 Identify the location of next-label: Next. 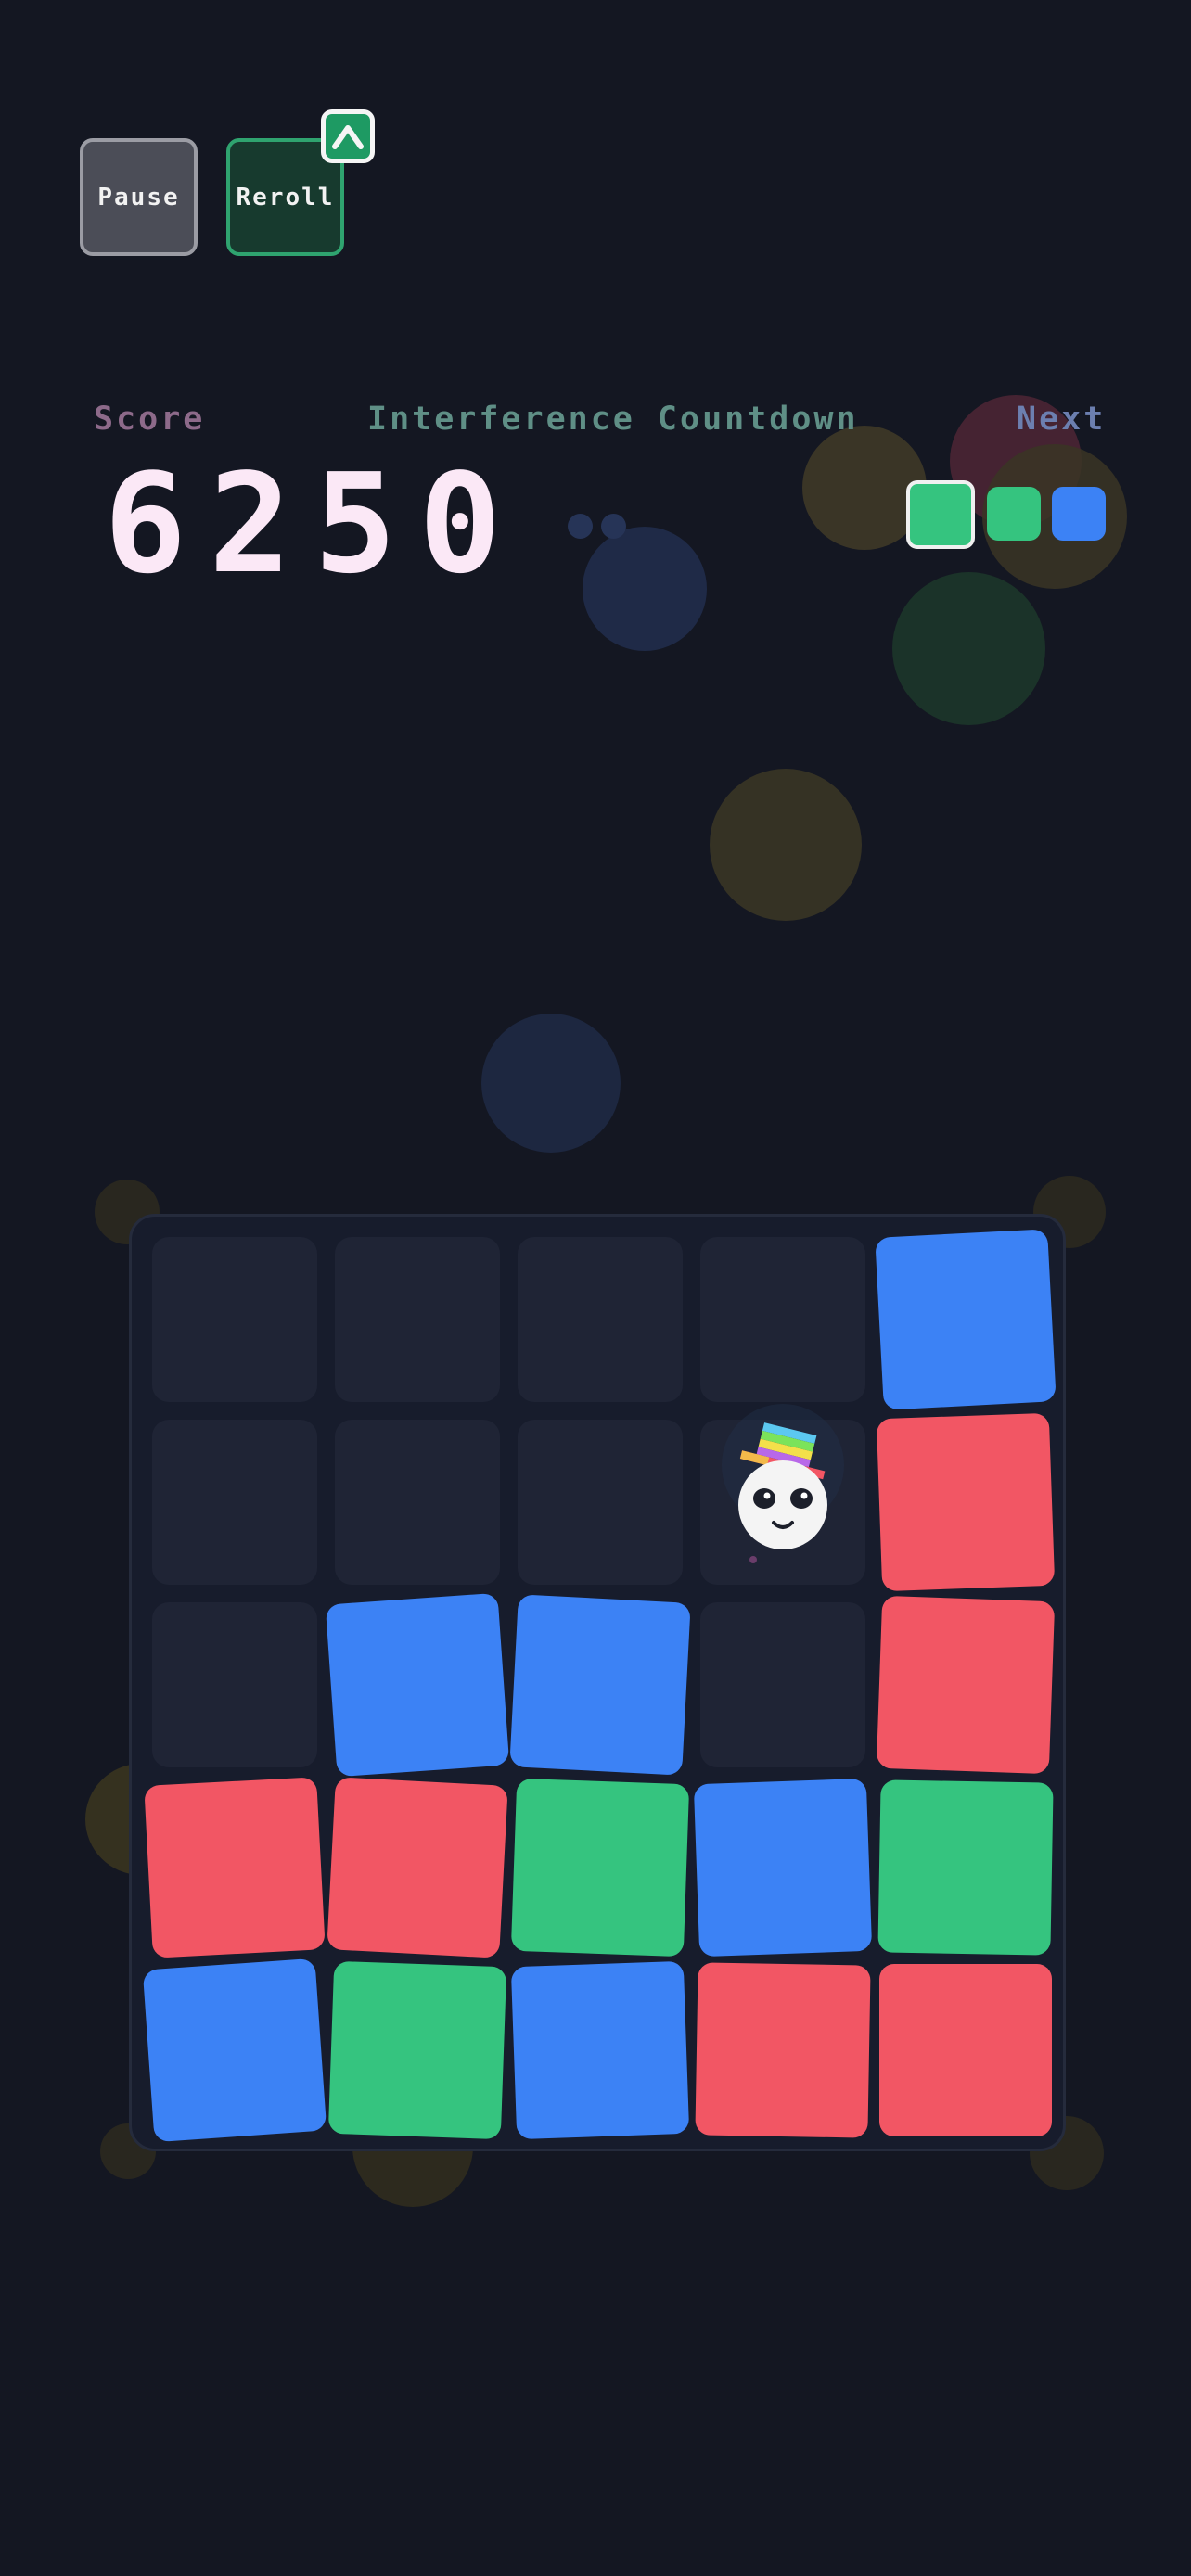
(1062, 420).